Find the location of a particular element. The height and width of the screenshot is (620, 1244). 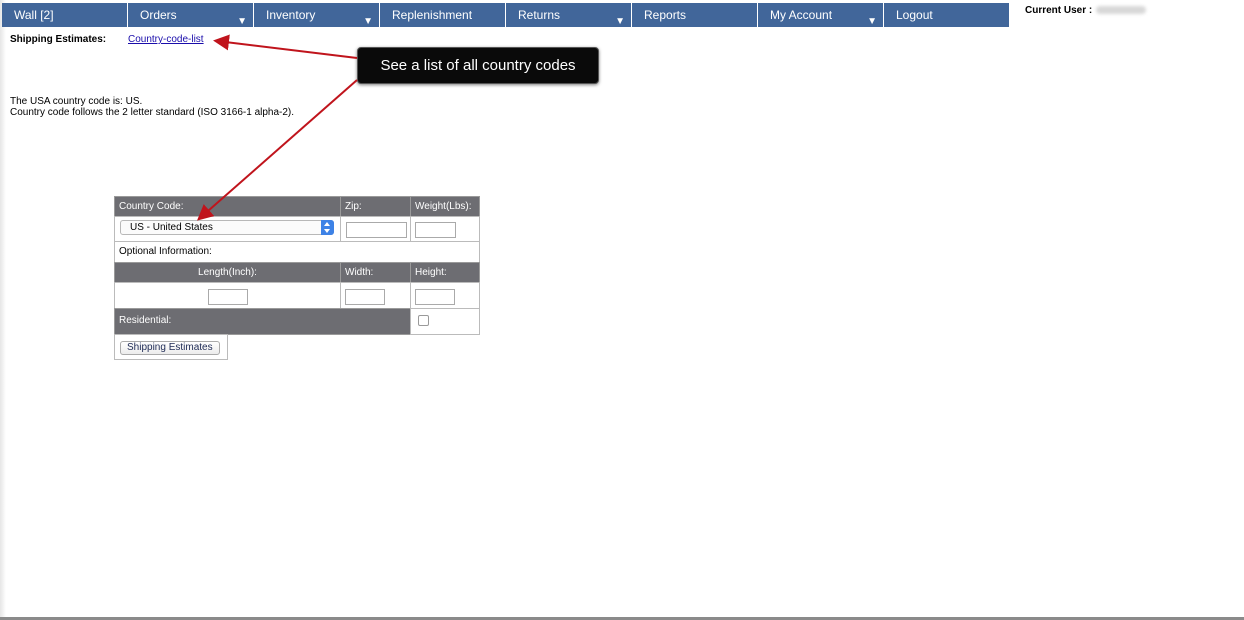

annotation-arrows is located at coordinates (277, 127).